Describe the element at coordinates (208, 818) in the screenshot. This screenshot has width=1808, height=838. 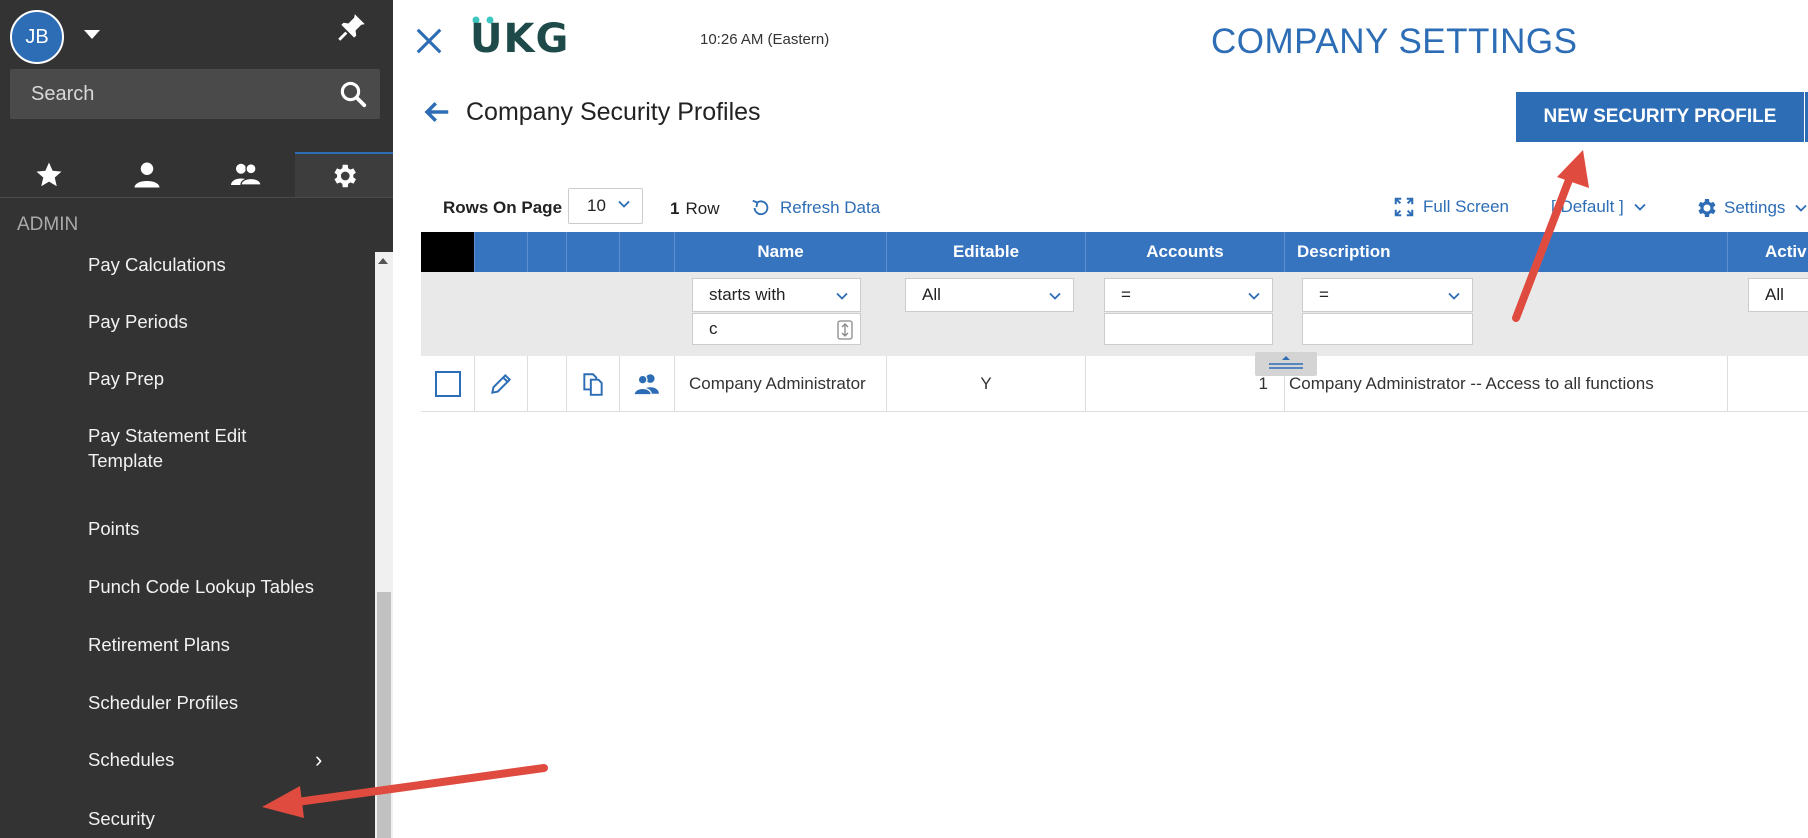
I see `sidebar-item-security: Security` at that location.